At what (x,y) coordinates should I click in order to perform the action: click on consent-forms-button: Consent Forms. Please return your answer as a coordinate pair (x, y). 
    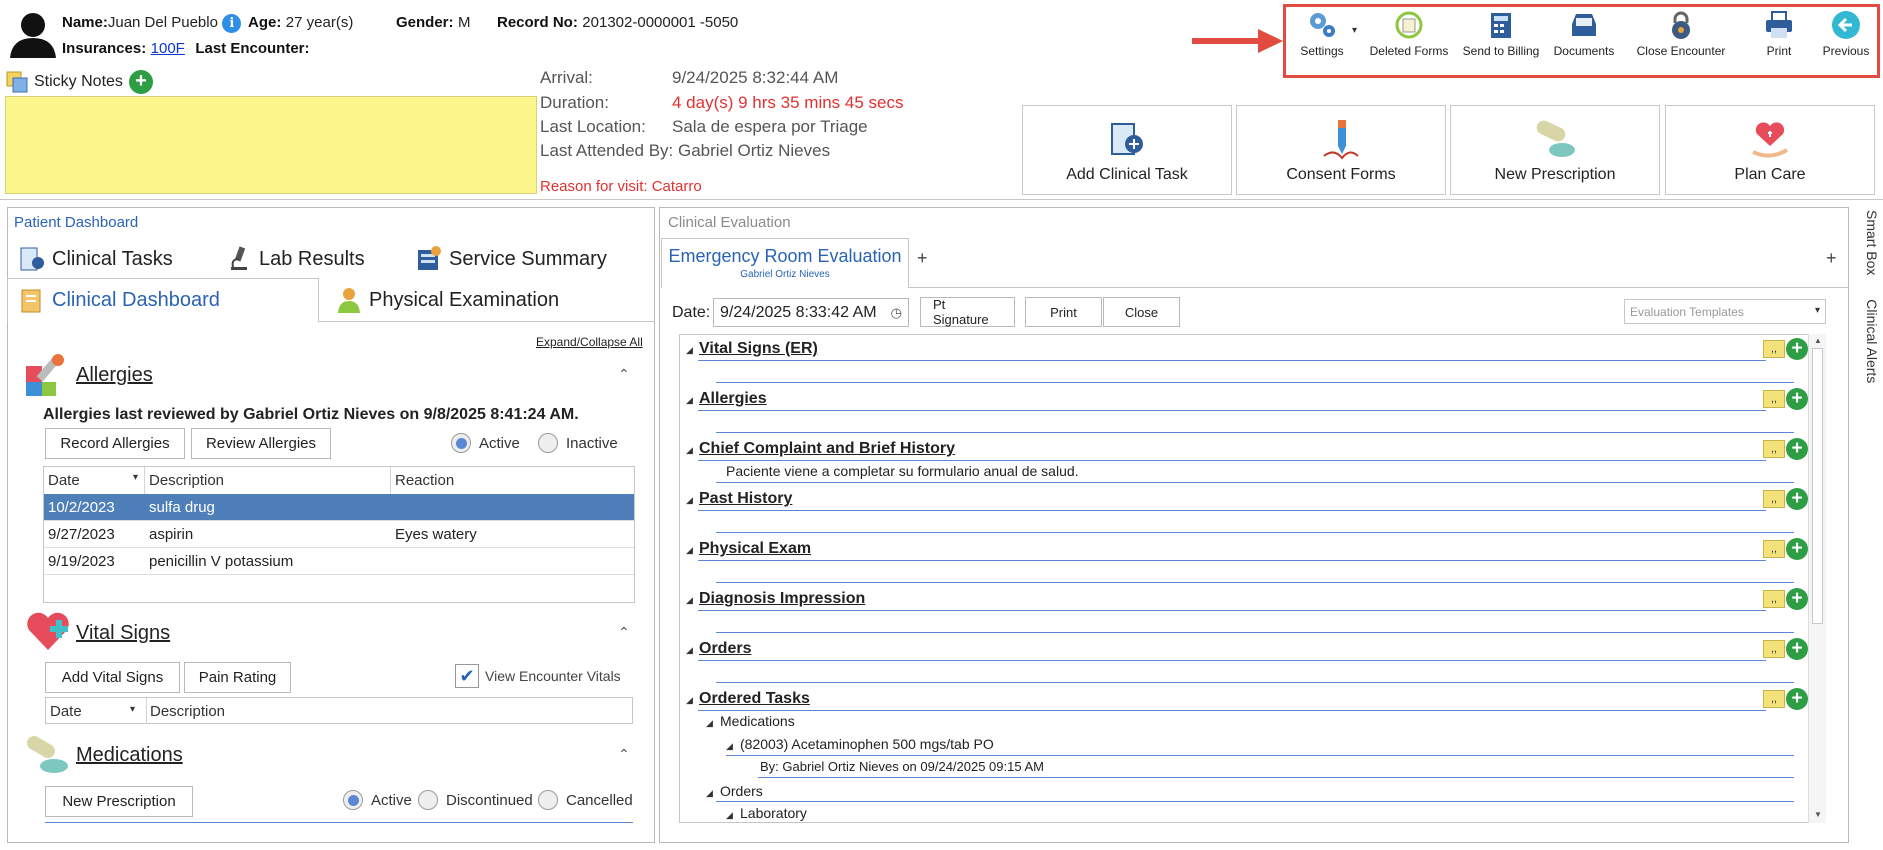
    Looking at the image, I should click on (1341, 150).